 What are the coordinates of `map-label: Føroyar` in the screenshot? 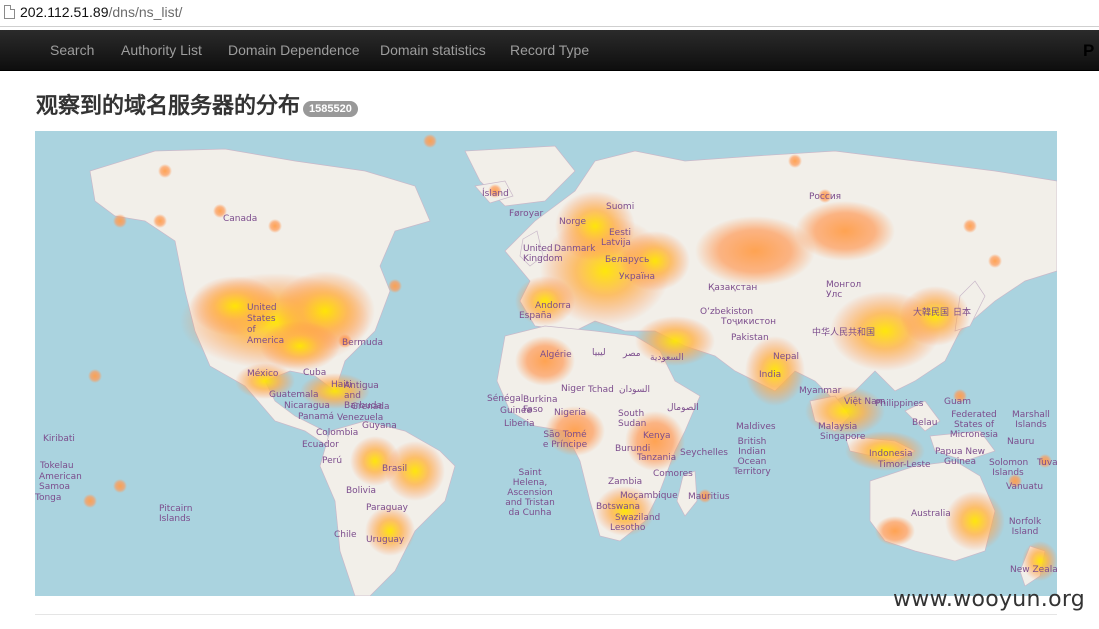 It's located at (526, 214).